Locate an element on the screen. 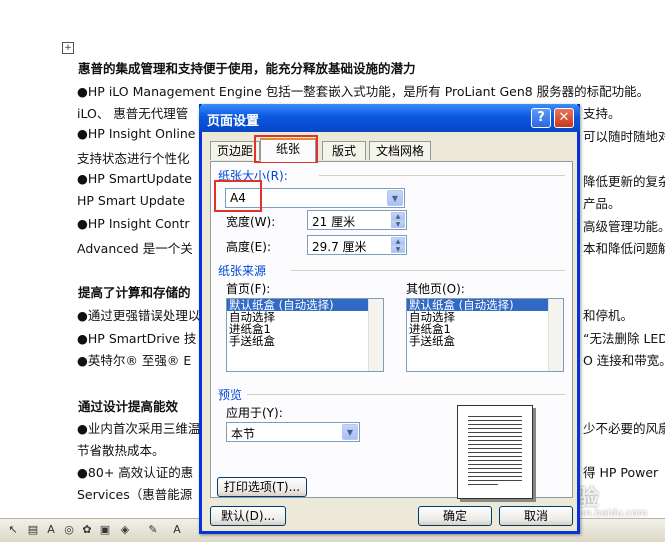 Image resolution: width=665 pixels, height=542 pixels. tab-margins: 页边距 is located at coordinates (235, 150).